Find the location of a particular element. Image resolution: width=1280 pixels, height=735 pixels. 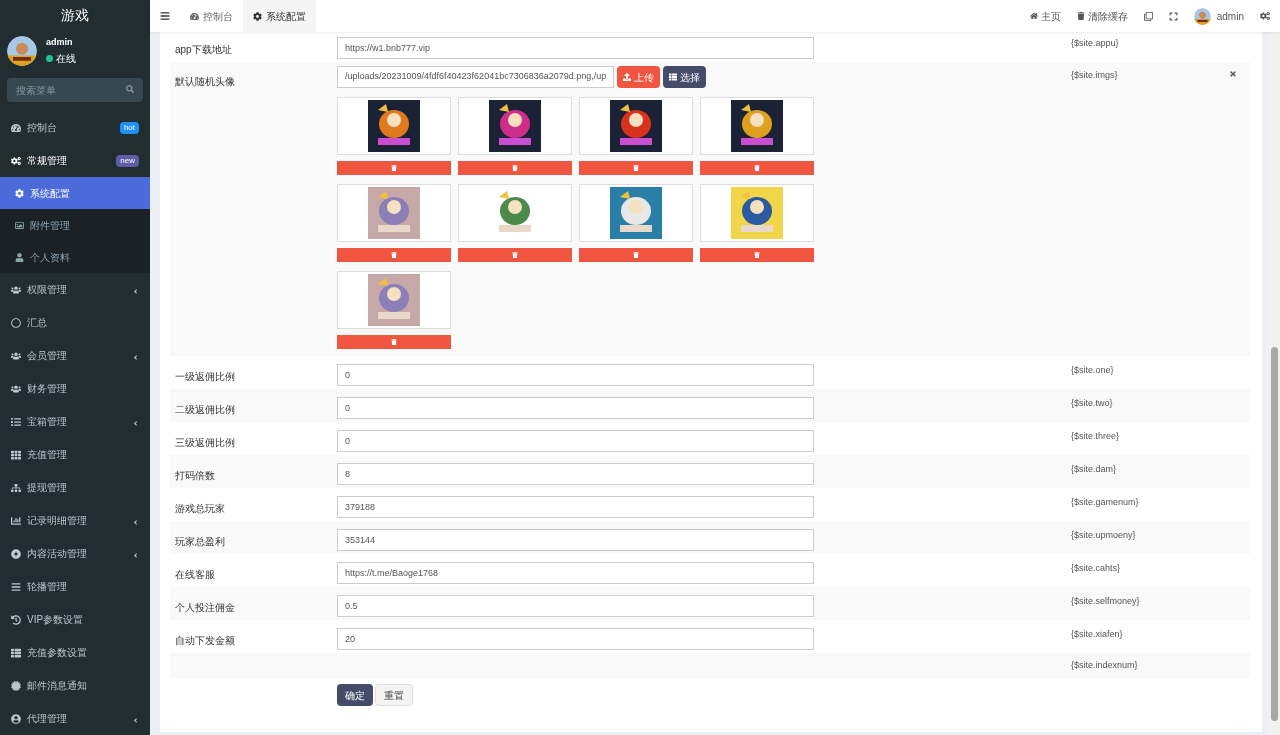

tab: 控制台 is located at coordinates (211, 16).